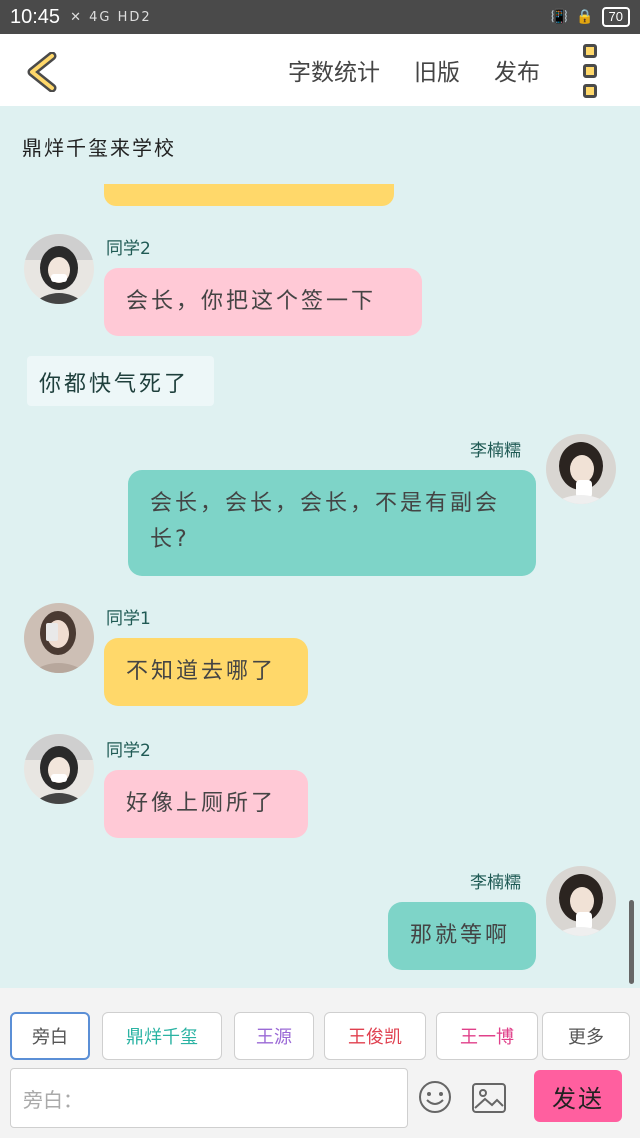 The width and height of the screenshot is (640, 1138). Describe the element at coordinates (462, 936) in the screenshot. I see `message-bubble: 那就等啊` at that location.